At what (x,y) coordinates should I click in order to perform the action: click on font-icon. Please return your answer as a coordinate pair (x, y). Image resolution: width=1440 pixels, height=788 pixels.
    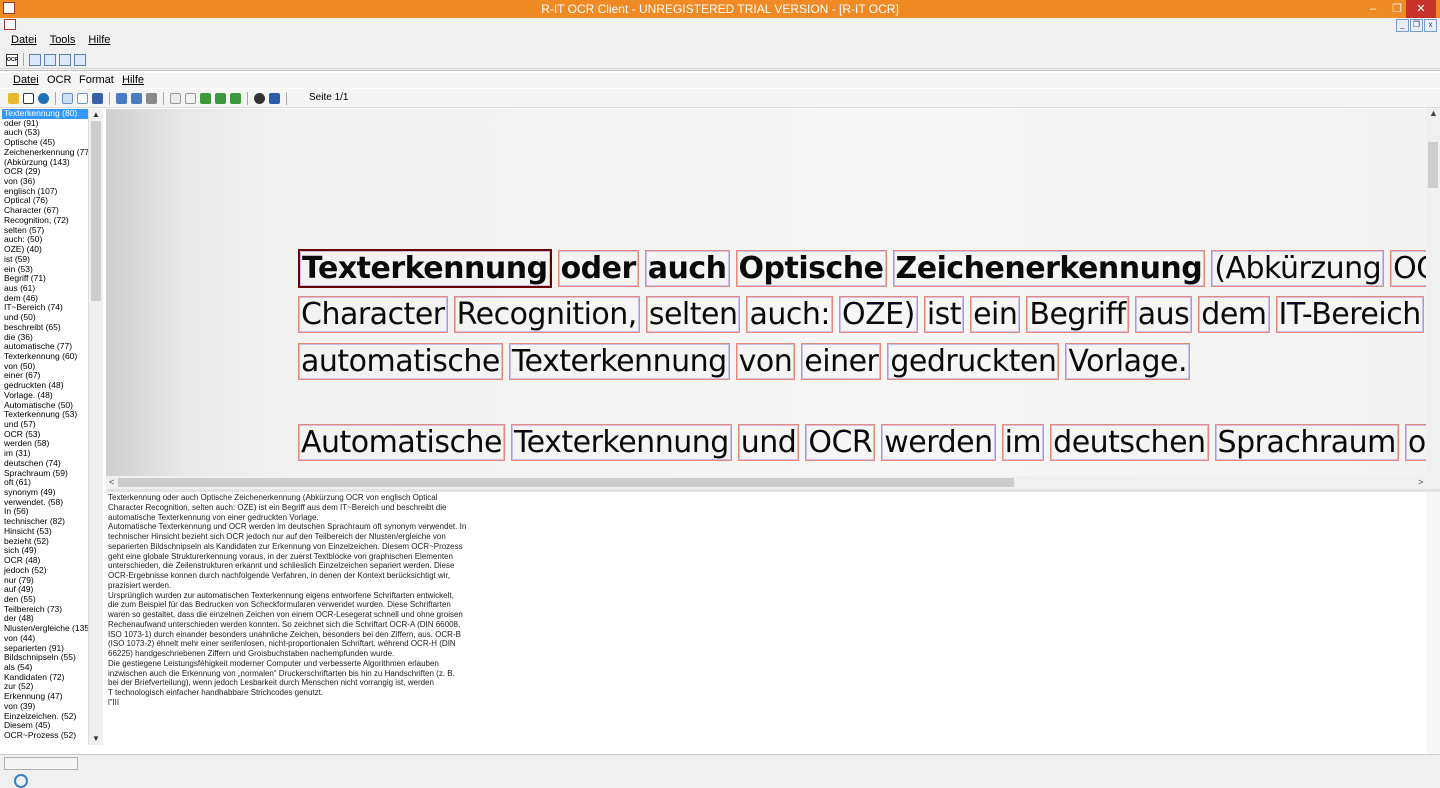
    Looking at the image, I should click on (97, 98).